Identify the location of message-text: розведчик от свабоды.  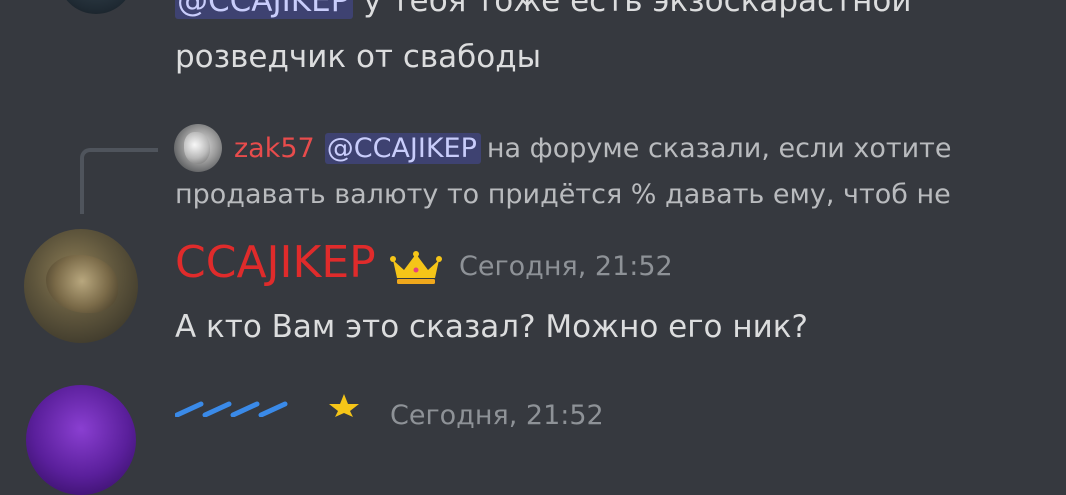
(358, 57).